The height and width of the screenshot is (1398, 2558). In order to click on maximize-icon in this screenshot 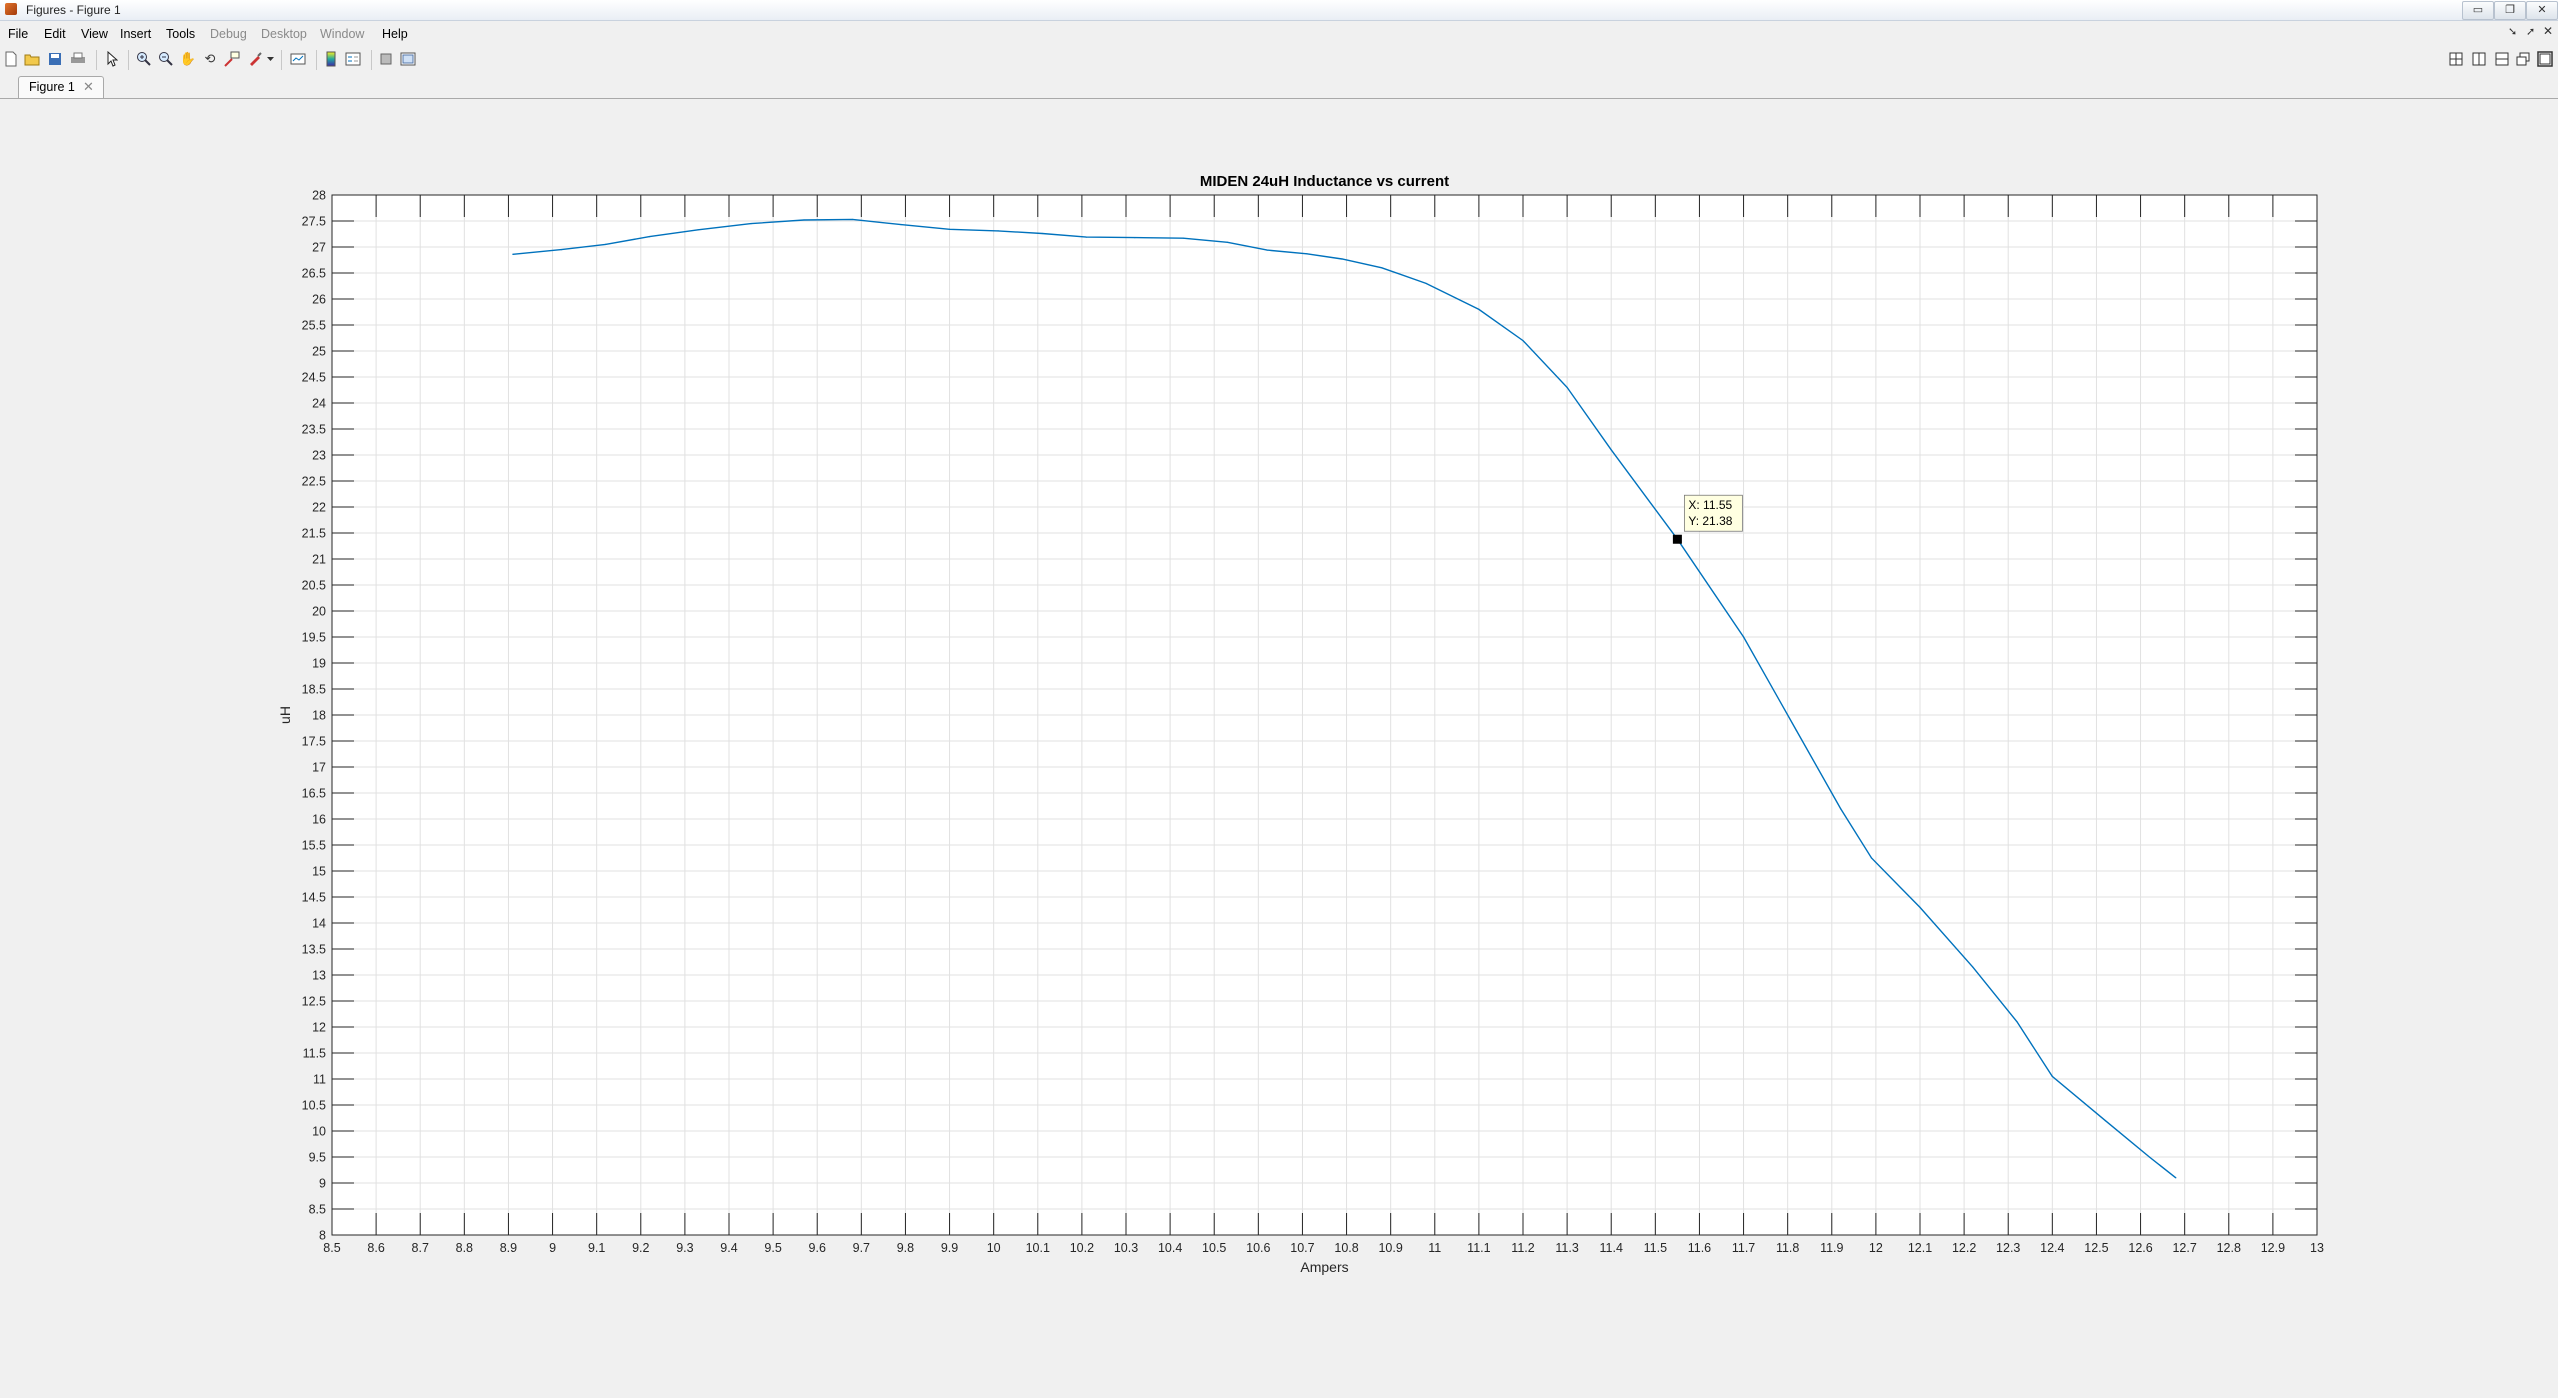, I will do `click(2545, 59)`.